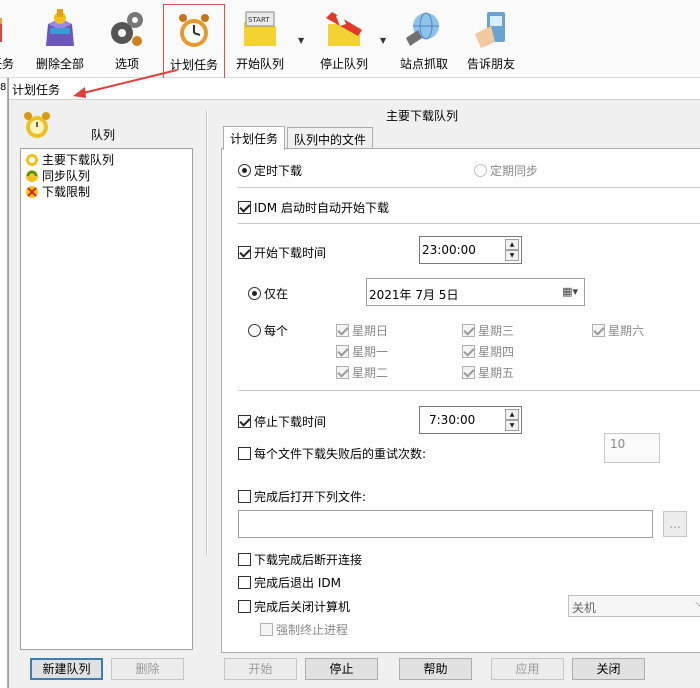 The height and width of the screenshot is (688, 700). I want to click on tab-schedule: 计划任务, so click(254, 138).